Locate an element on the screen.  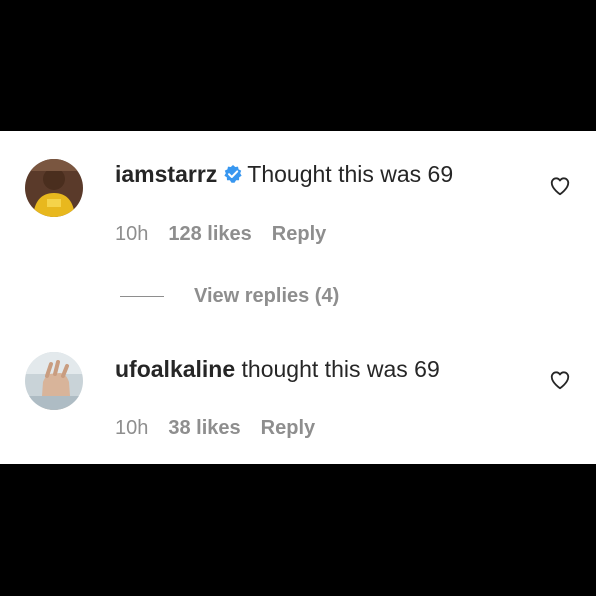
comment-meta: 10h 38 likes Reply is located at coordinates (215, 428).